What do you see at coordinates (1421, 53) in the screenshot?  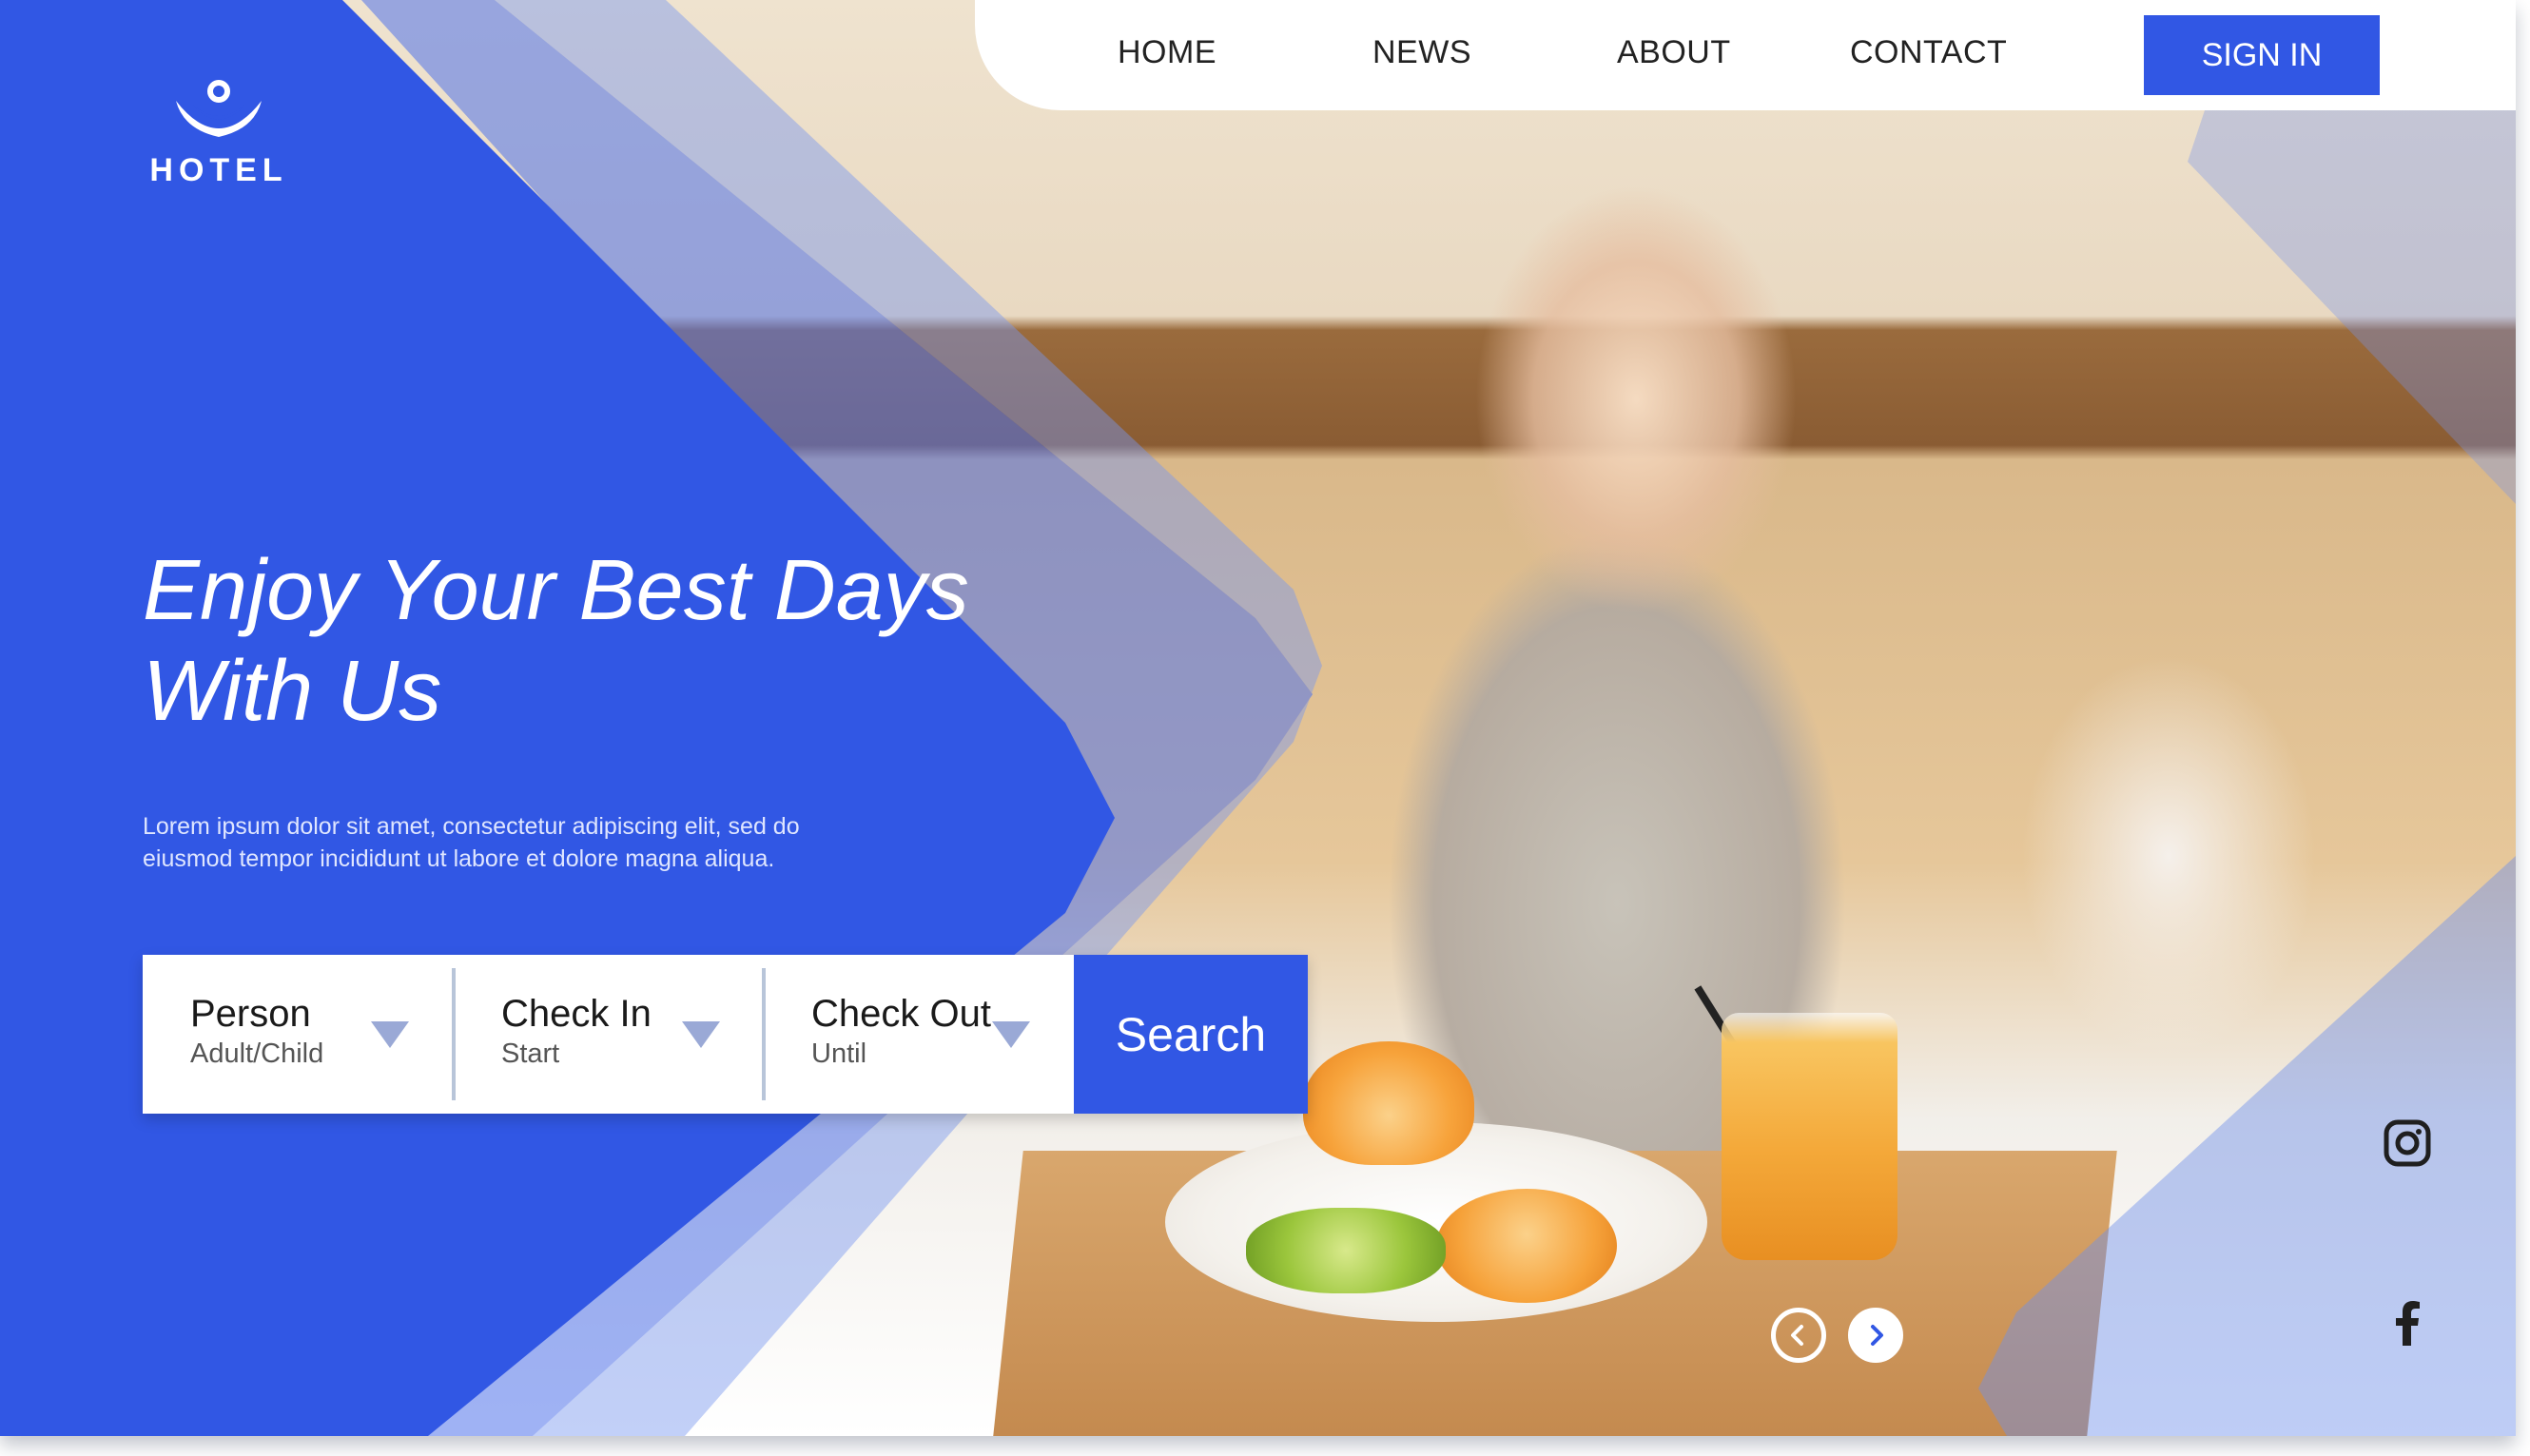 I see `nav-news: NEWS` at bounding box center [1421, 53].